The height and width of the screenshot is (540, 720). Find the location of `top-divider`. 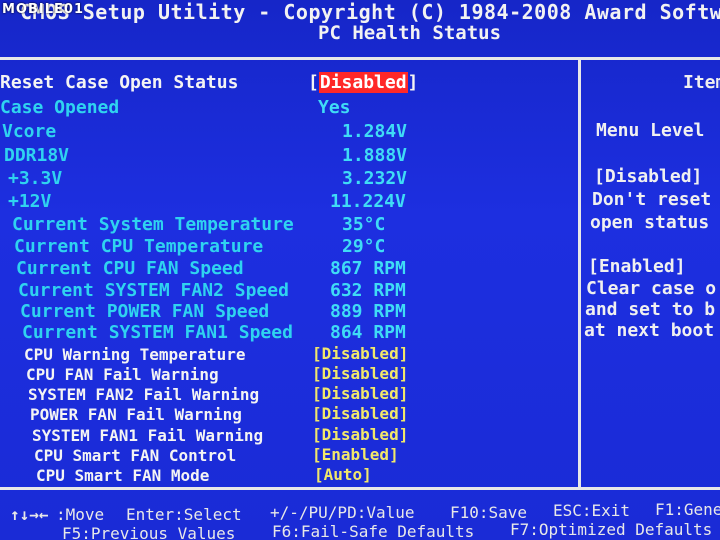

top-divider is located at coordinates (360, 58).